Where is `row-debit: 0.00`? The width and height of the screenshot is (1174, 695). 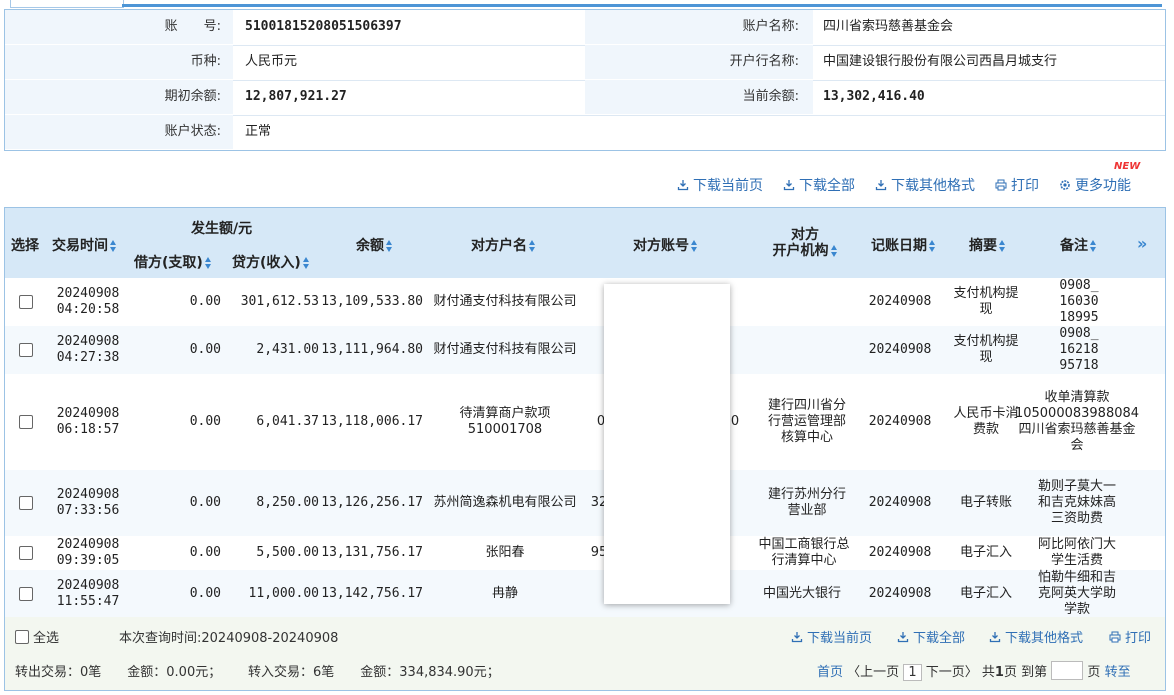
row-debit: 0.00 is located at coordinates (205, 421).